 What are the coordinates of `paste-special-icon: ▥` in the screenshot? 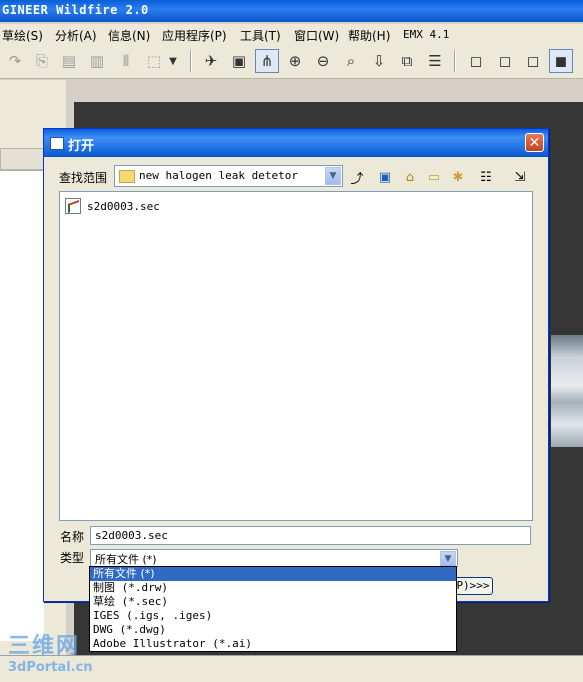 It's located at (97, 61).